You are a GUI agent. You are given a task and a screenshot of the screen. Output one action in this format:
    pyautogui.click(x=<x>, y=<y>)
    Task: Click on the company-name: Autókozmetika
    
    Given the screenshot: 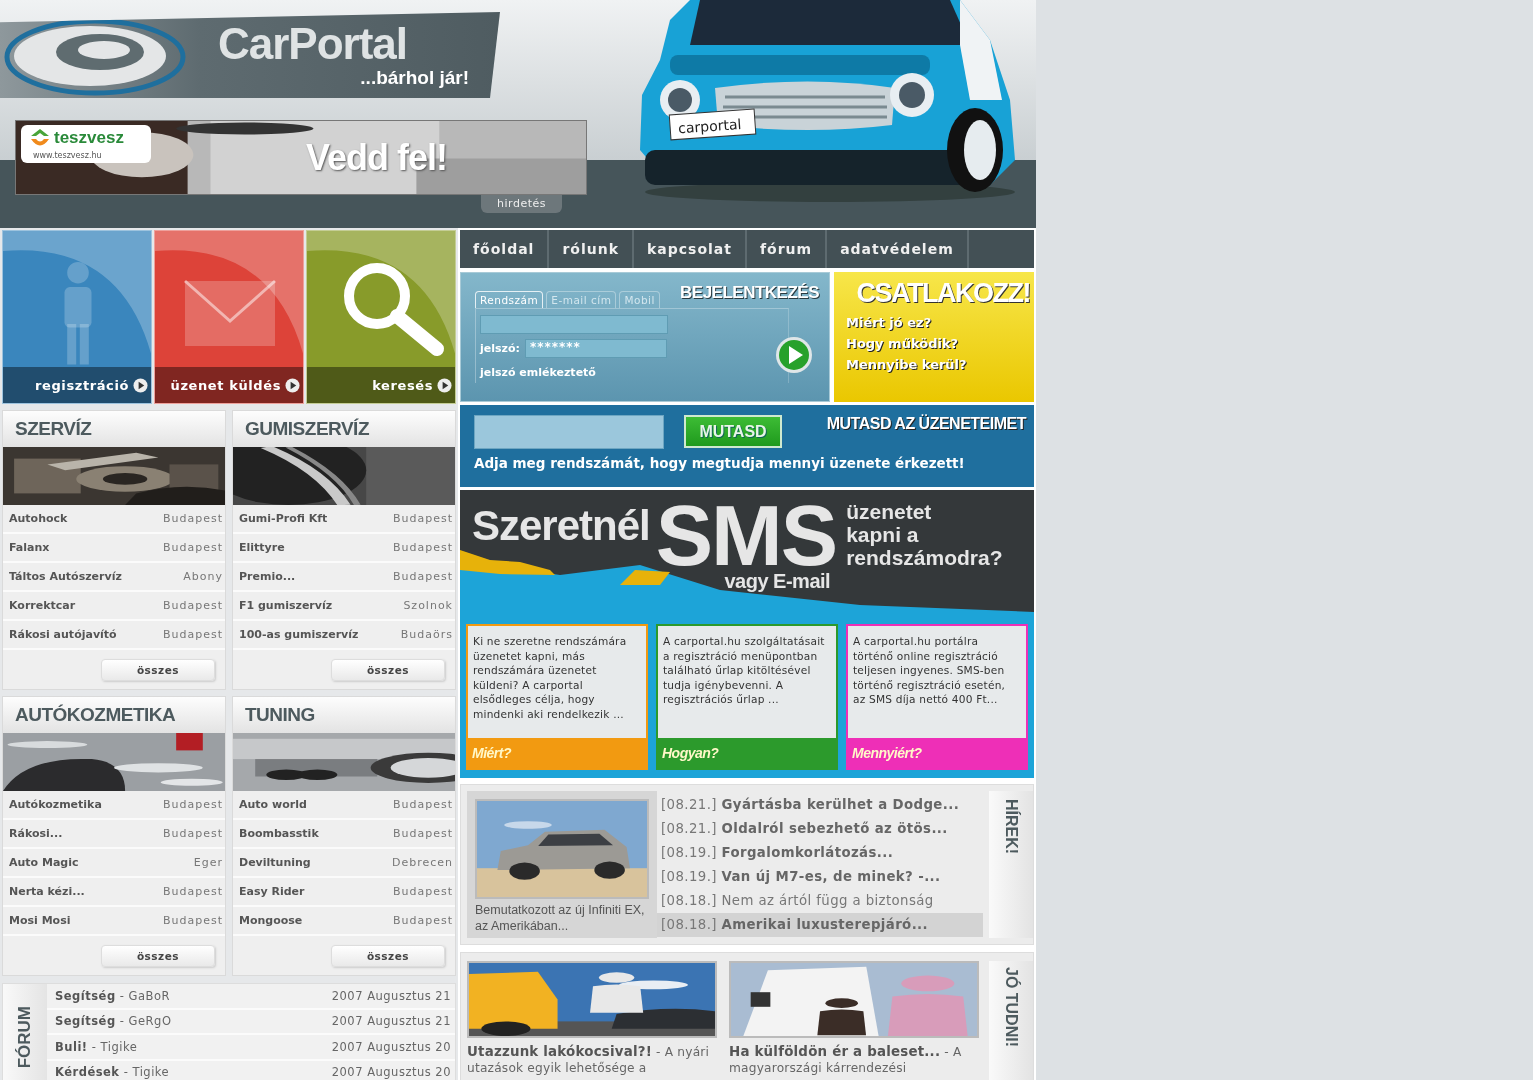 What is the action you would take?
    pyautogui.click(x=55, y=804)
    